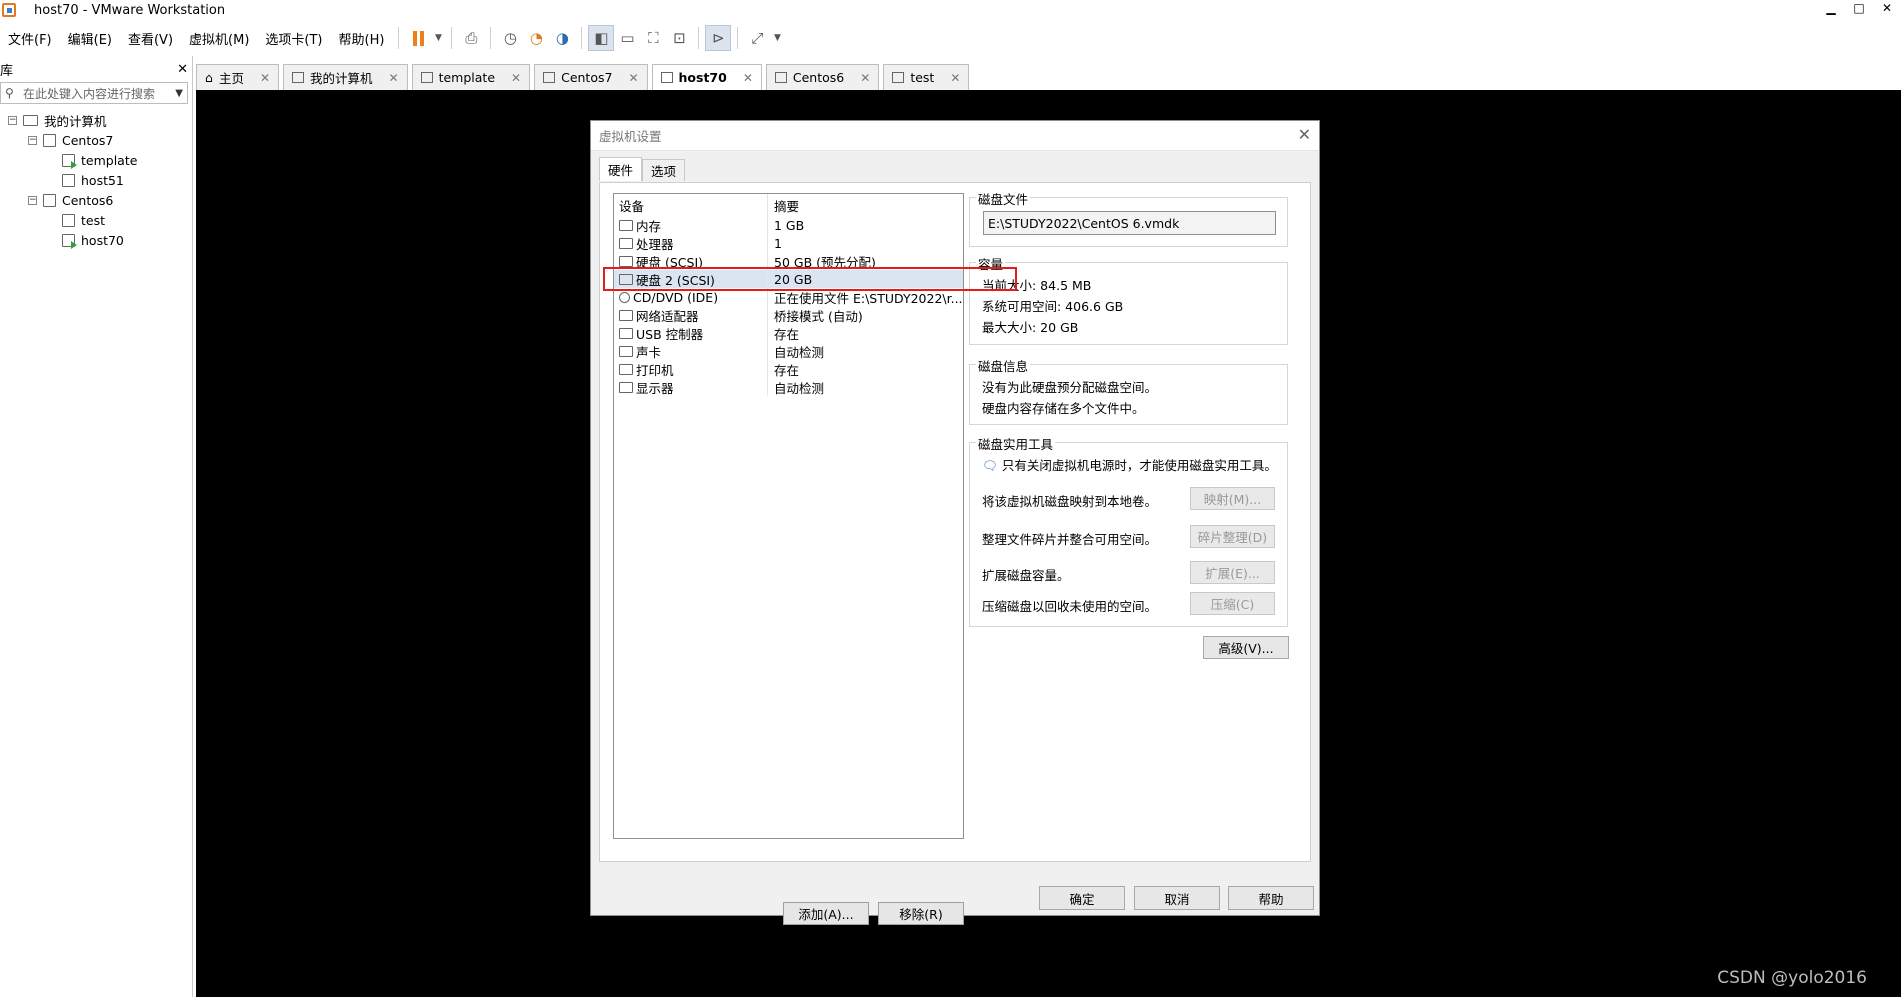 The image size is (1901, 997). I want to click on device-row-processor: 处理器 1, so click(788, 243).